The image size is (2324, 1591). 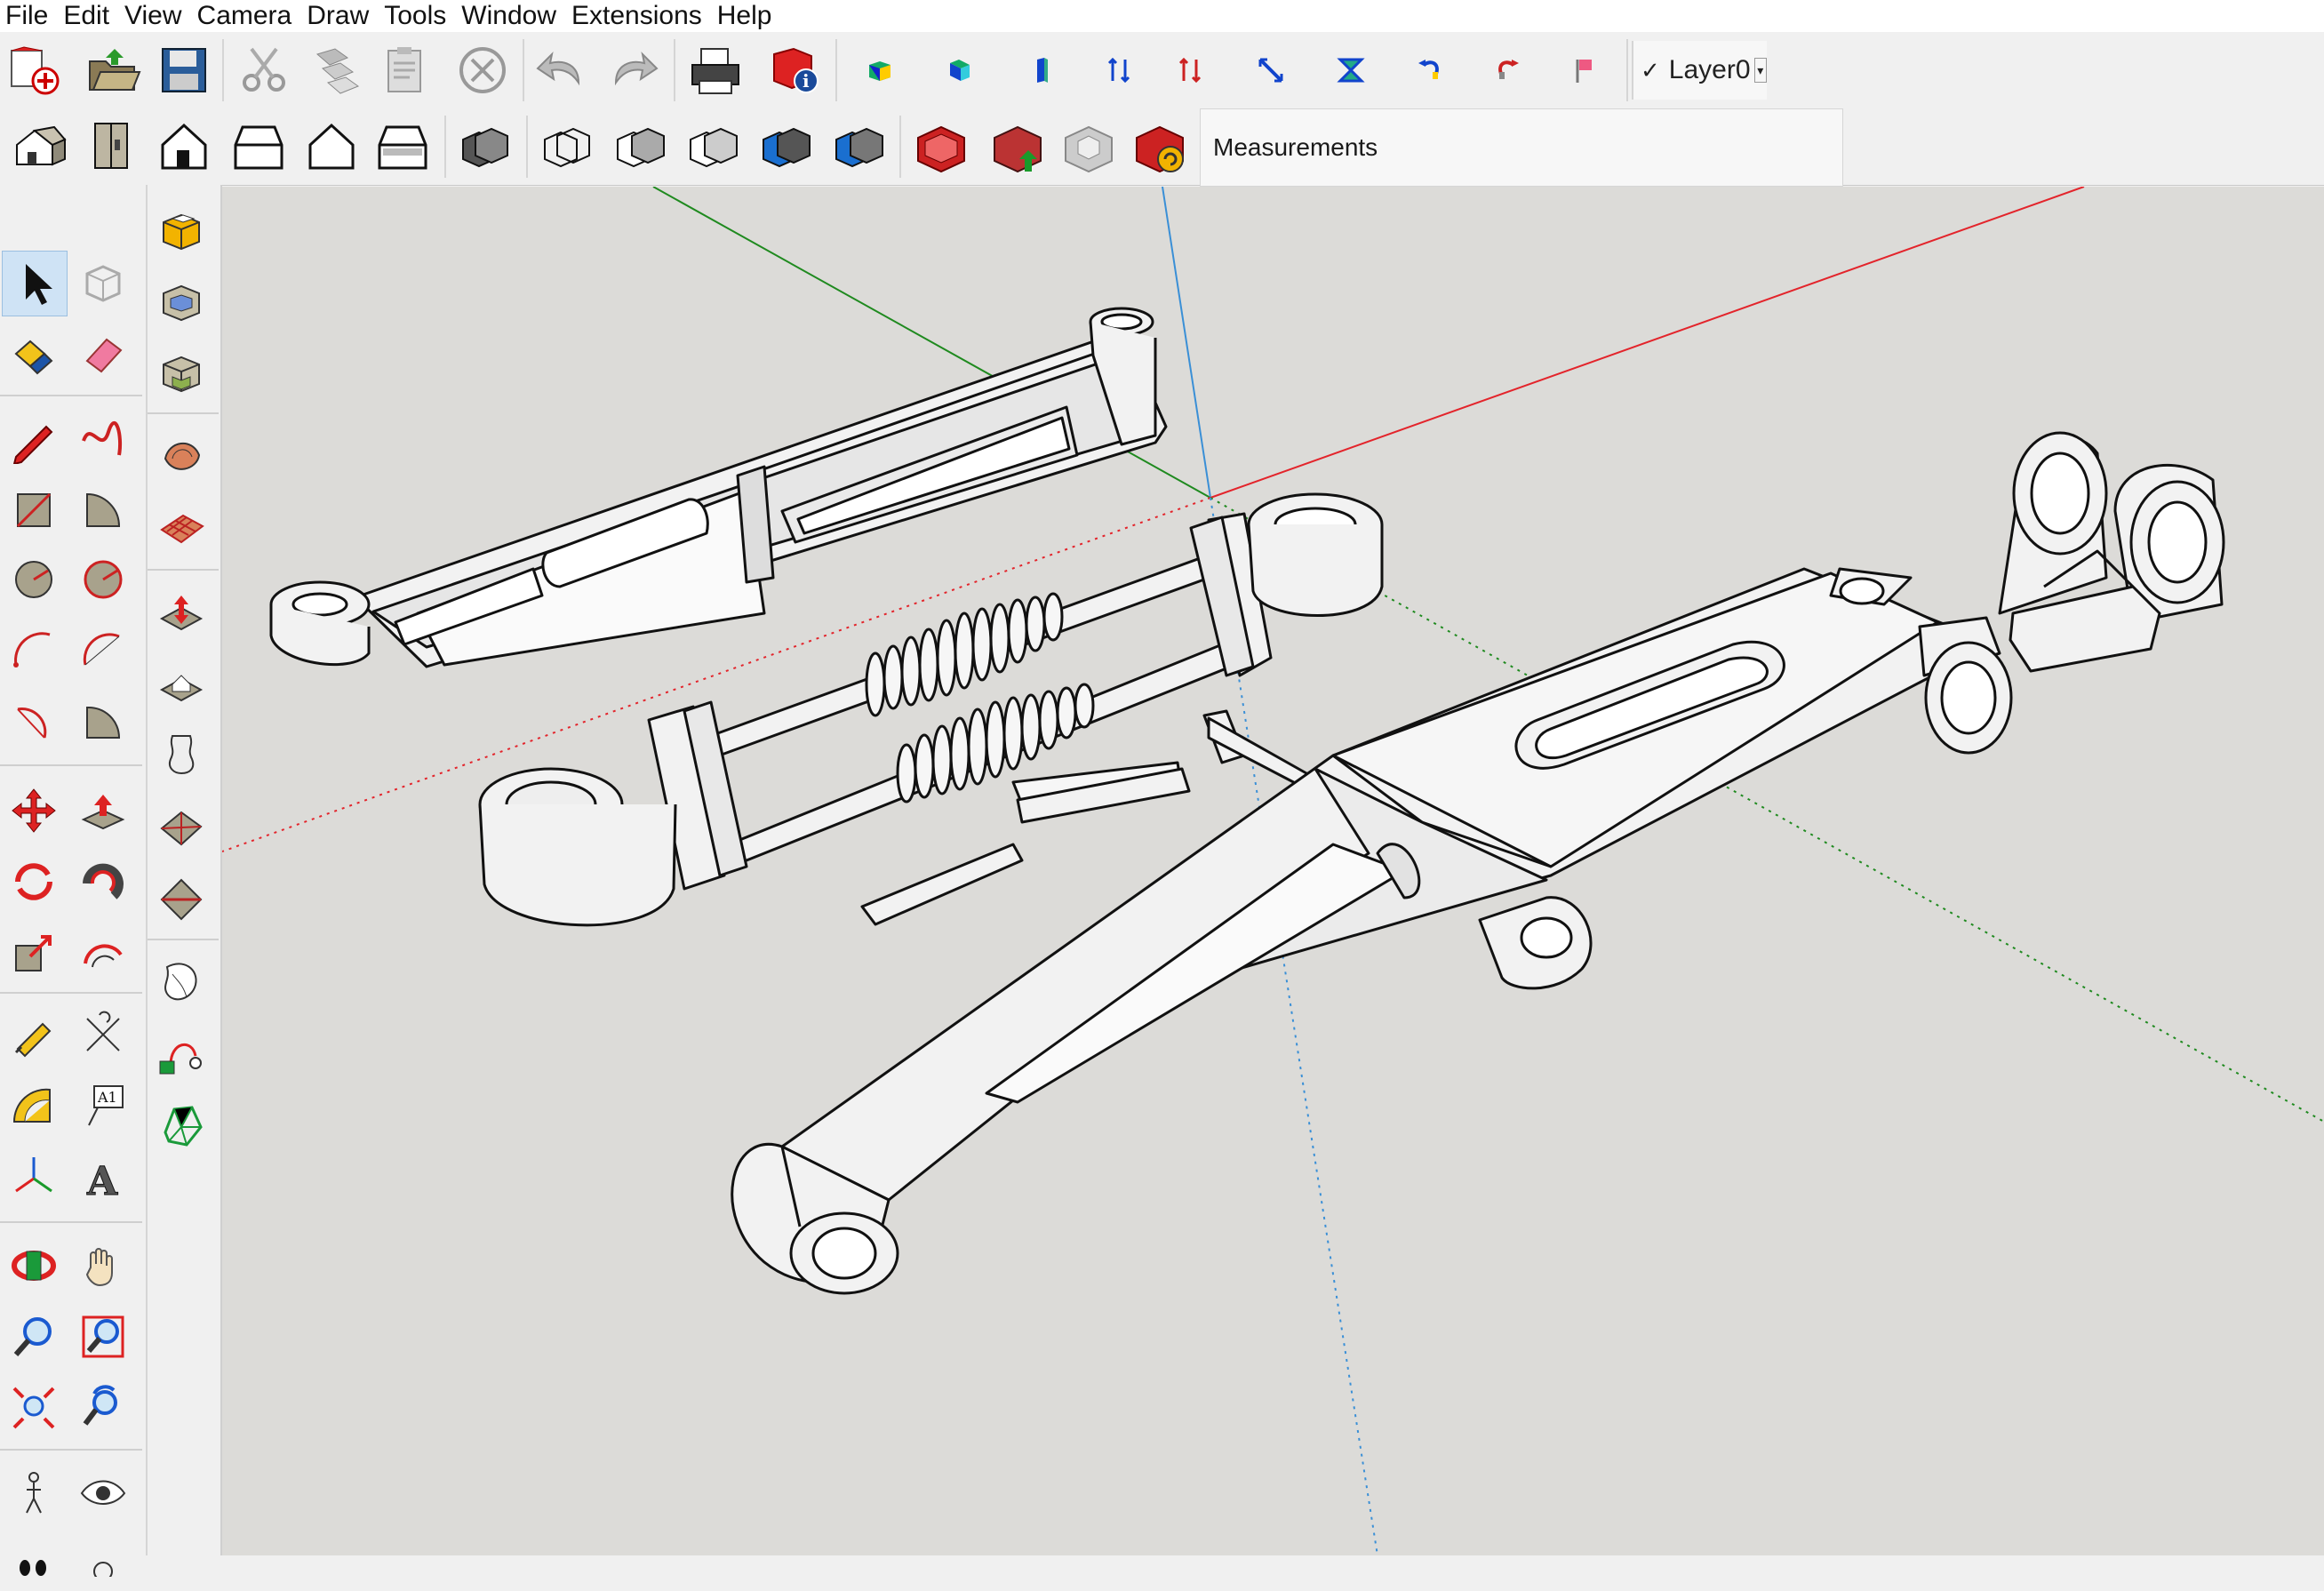 I want to click on erase-button, so click(x=483, y=70).